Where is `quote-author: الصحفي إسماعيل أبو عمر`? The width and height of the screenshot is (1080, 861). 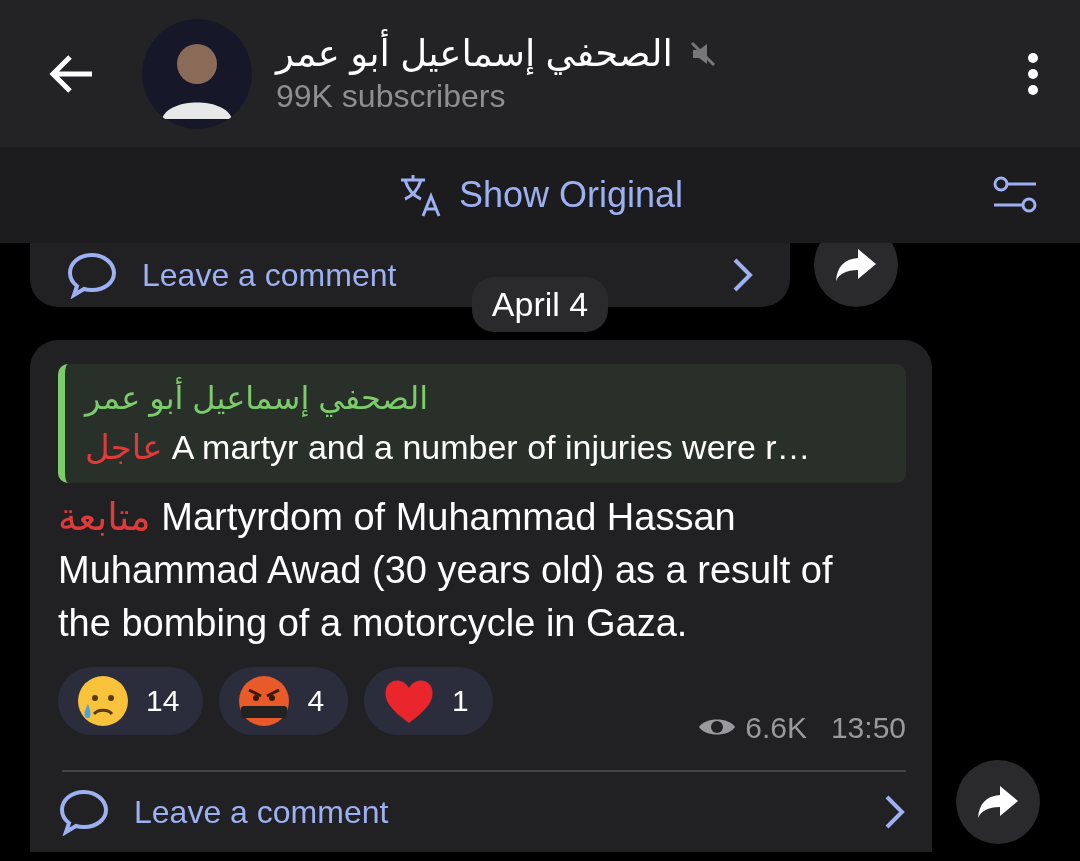
quote-author: الصحفي إسماعيل أبو عمر is located at coordinates (485, 398).